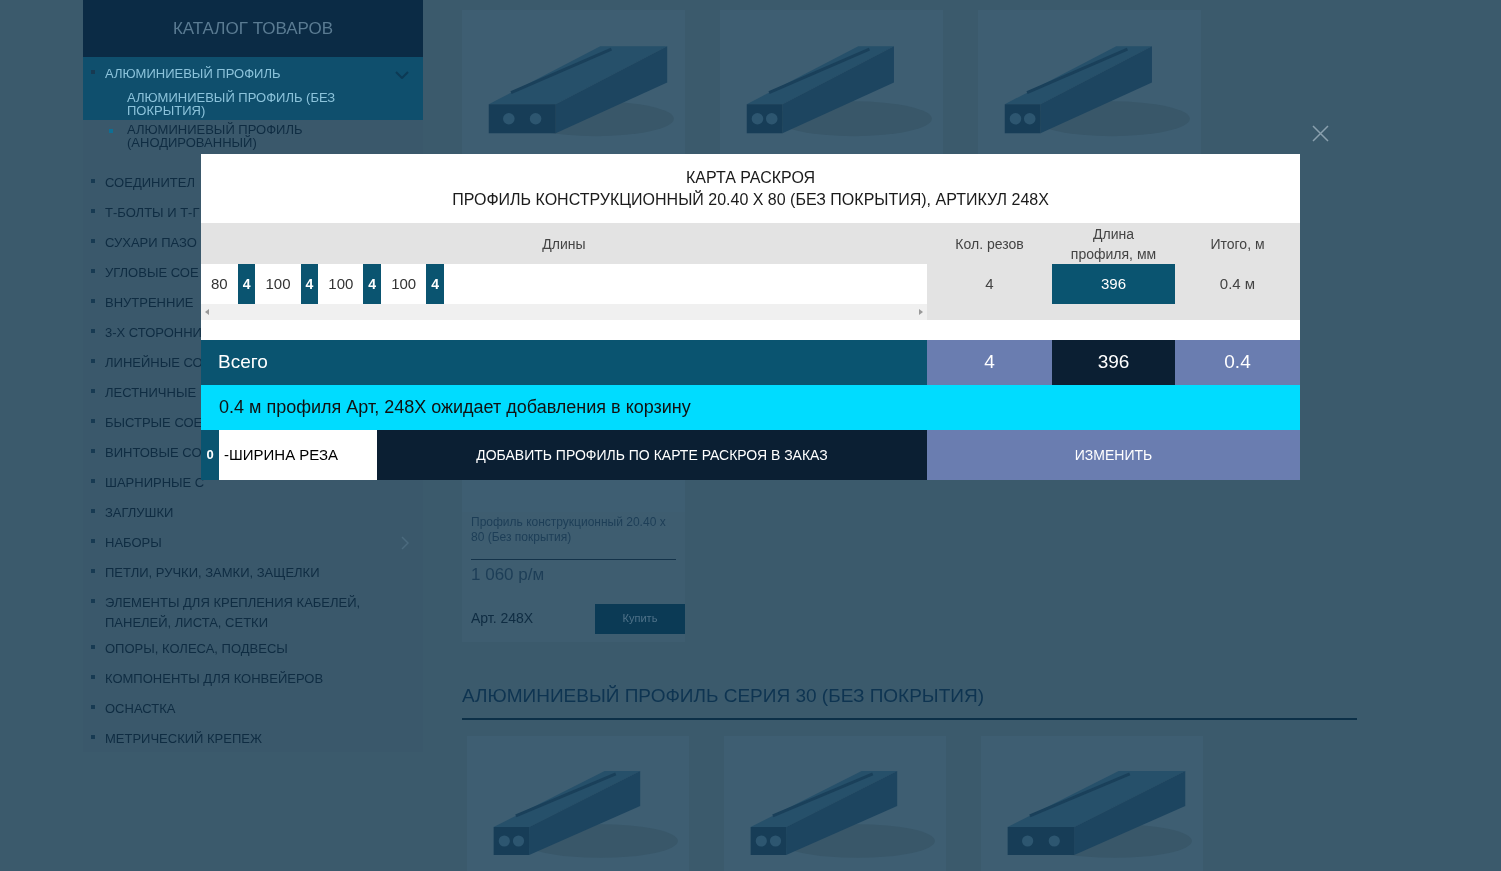 Image resolution: width=1501 pixels, height=871 pixels. Describe the element at coordinates (1237, 283) in the screenshot. I see `total-value: 0.4 м` at that location.